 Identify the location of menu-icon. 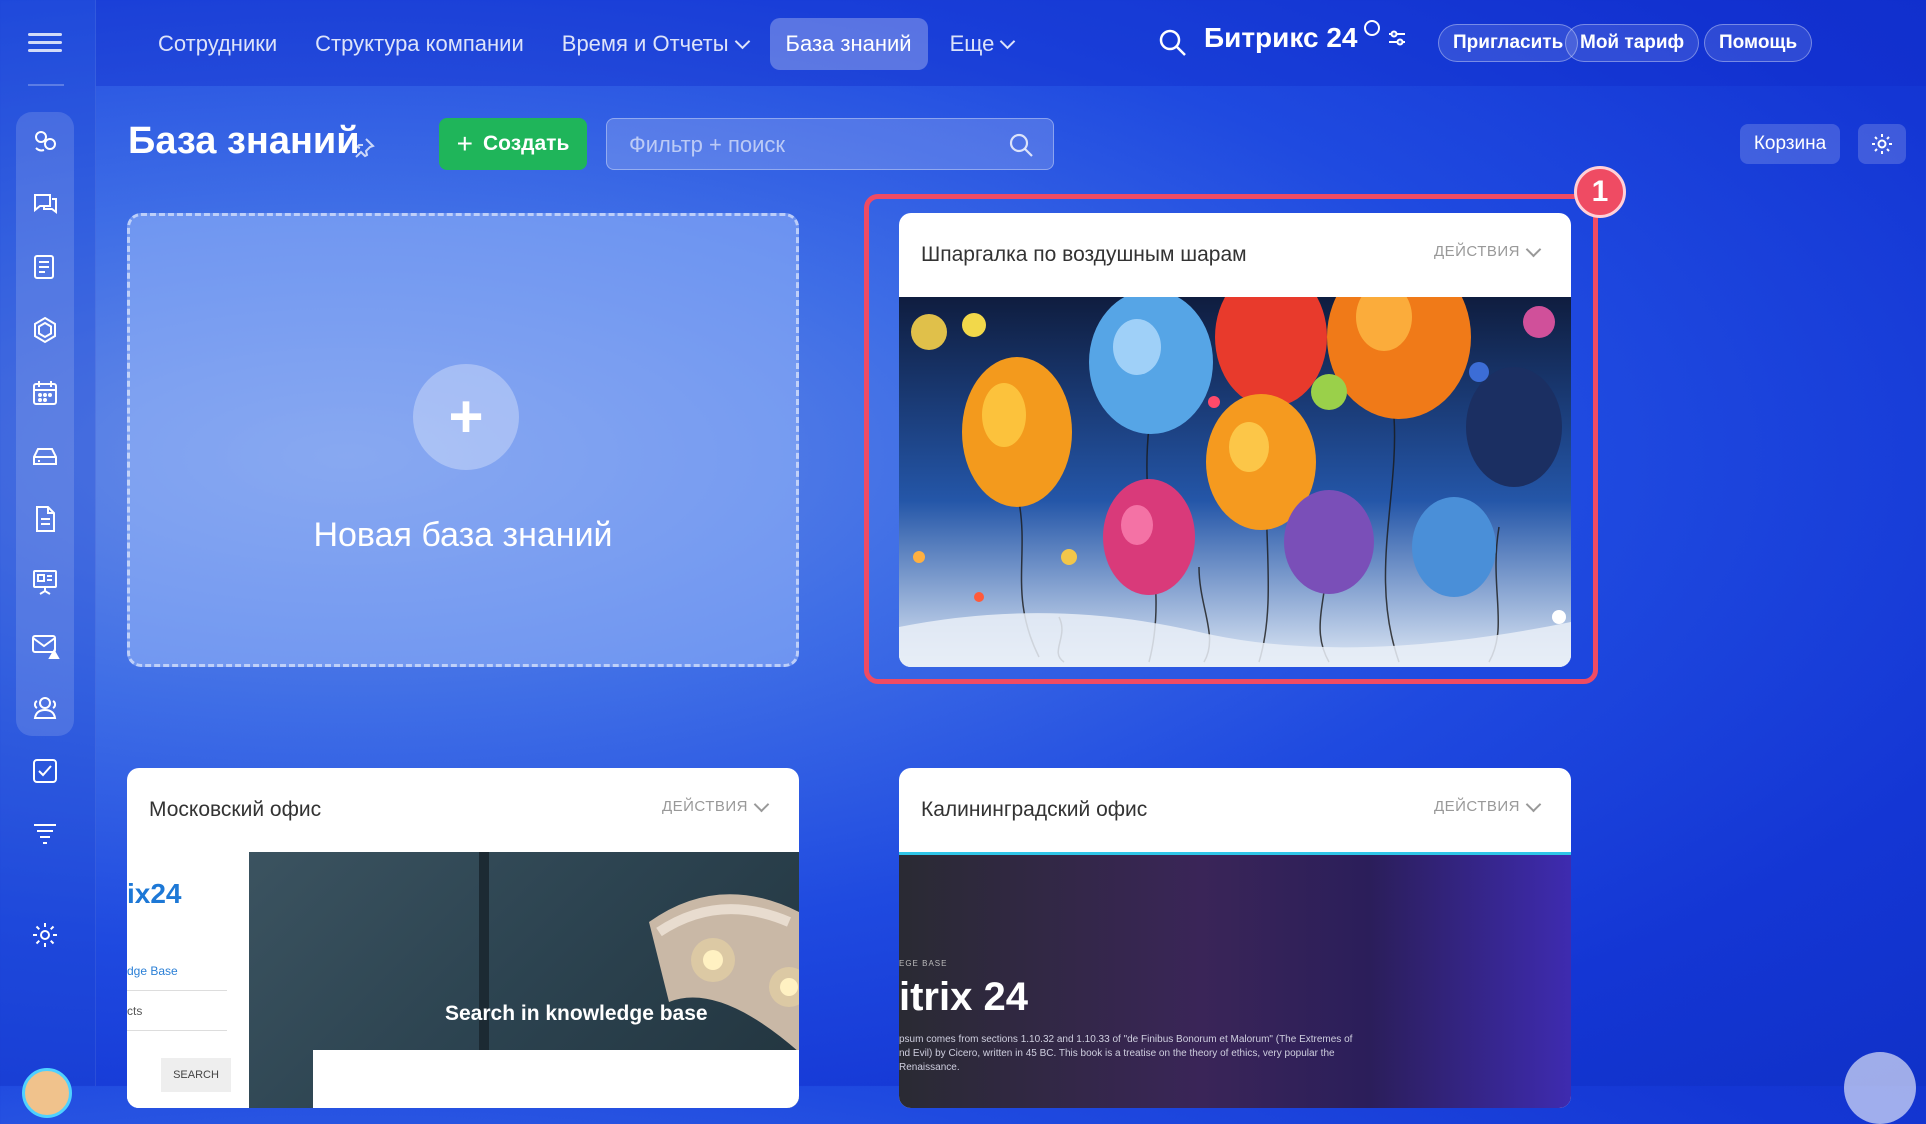
(45, 42).